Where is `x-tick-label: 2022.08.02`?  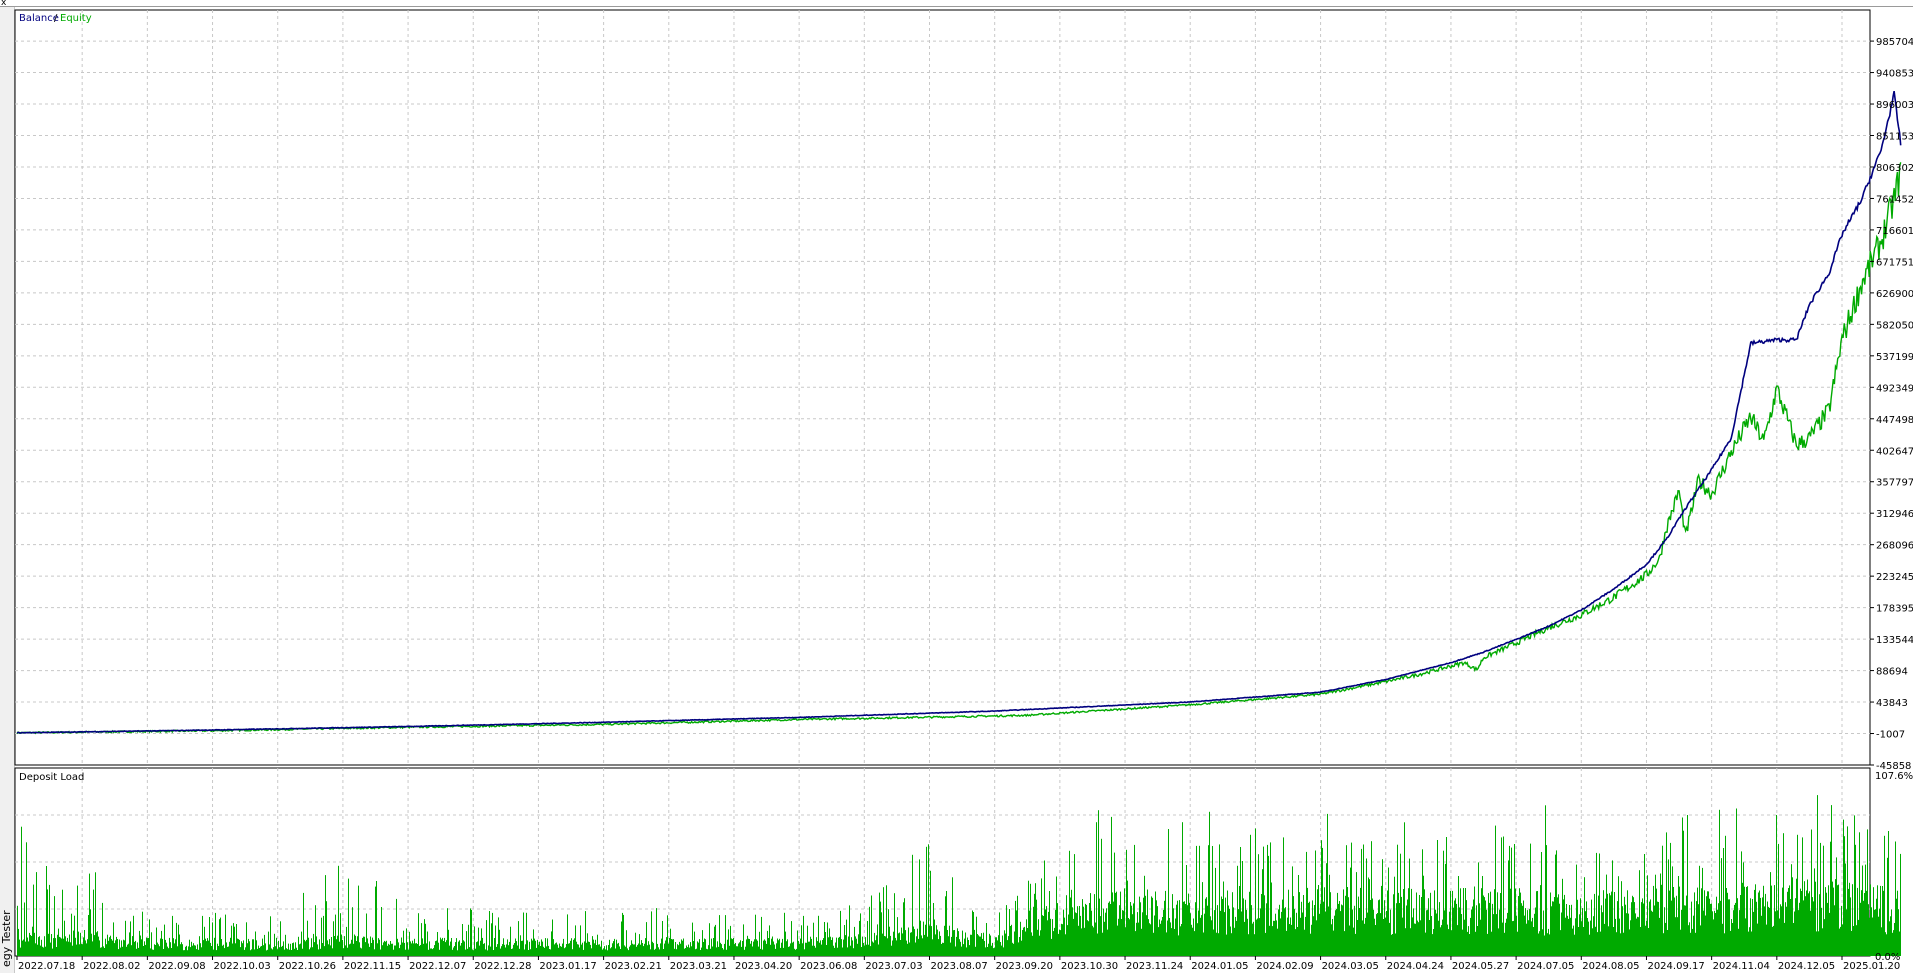 x-tick-label: 2022.08.02 is located at coordinates (111, 966).